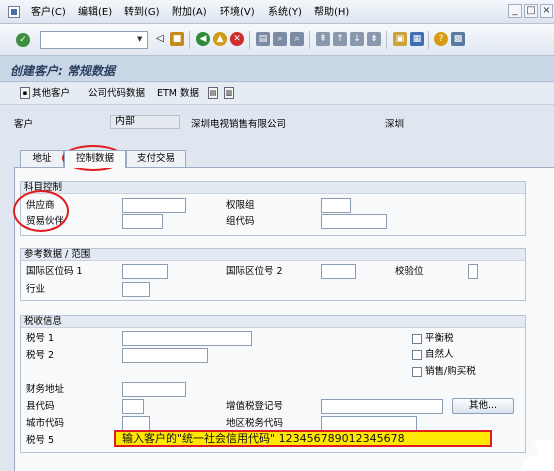  I want to click on menu-extras: 附加(A), so click(189, 13).